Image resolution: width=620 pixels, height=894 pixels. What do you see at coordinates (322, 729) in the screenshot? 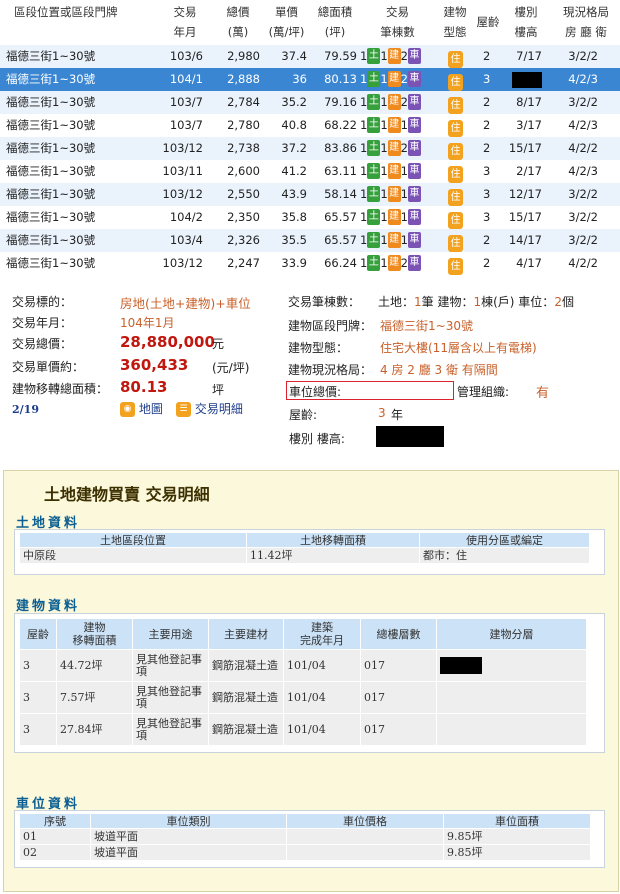
I see `building-cell: 101/04` at bounding box center [322, 729].